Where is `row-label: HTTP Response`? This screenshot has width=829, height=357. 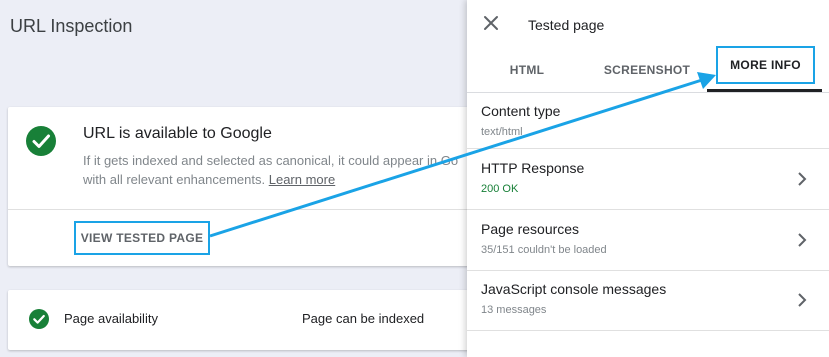 row-label: HTTP Response is located at coordinates (533, 168).